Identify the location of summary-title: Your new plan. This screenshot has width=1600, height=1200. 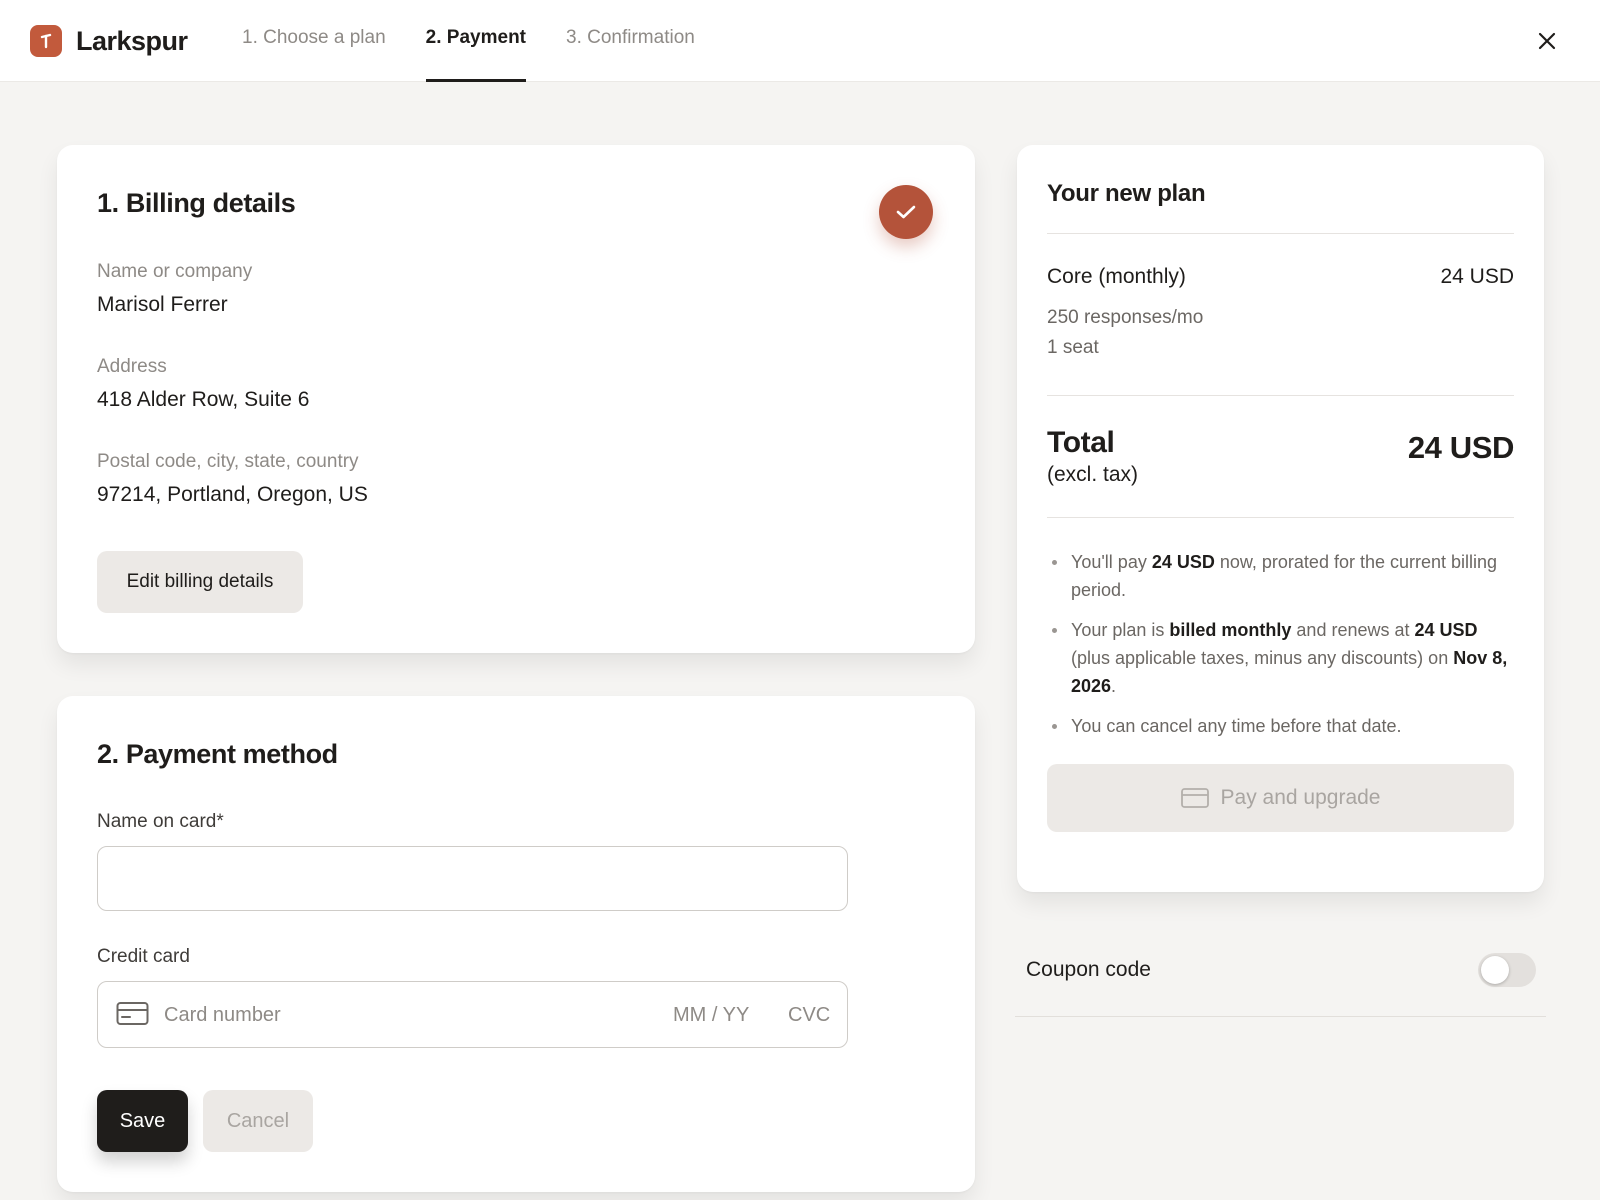
(1126, 193).